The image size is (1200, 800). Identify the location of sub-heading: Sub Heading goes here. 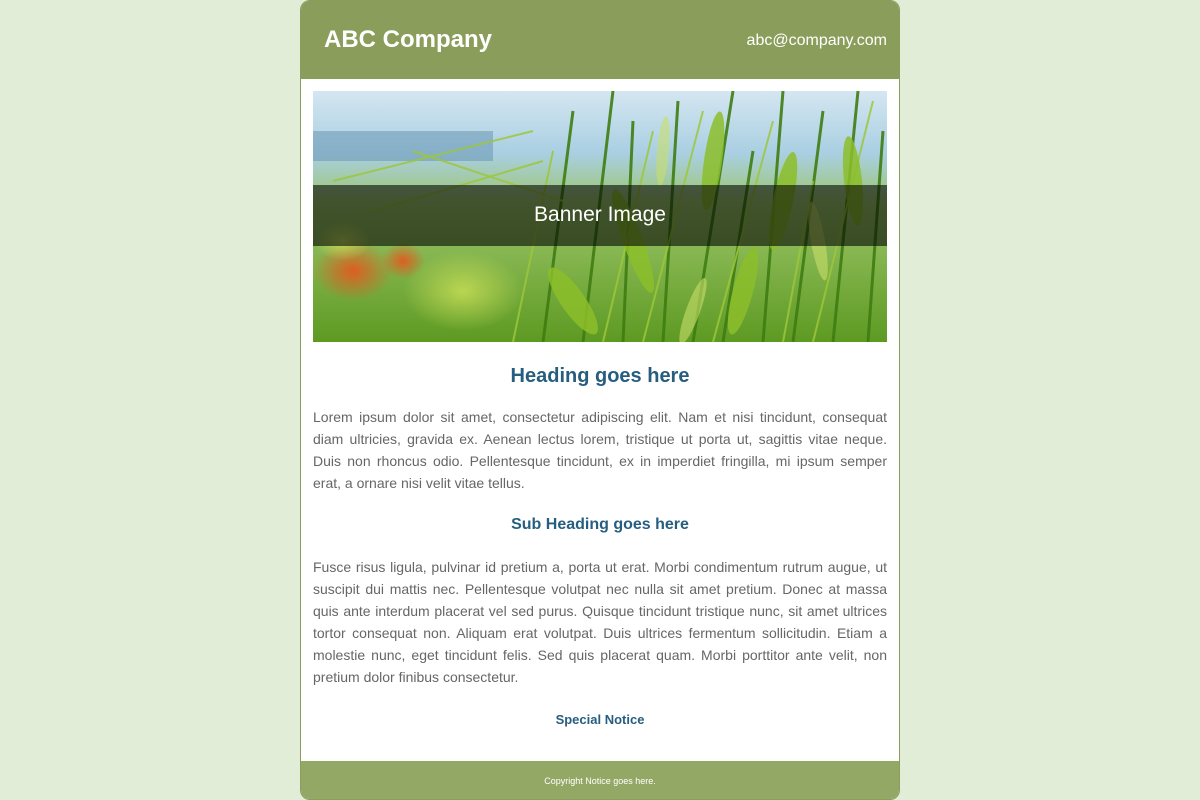
(600, 524).